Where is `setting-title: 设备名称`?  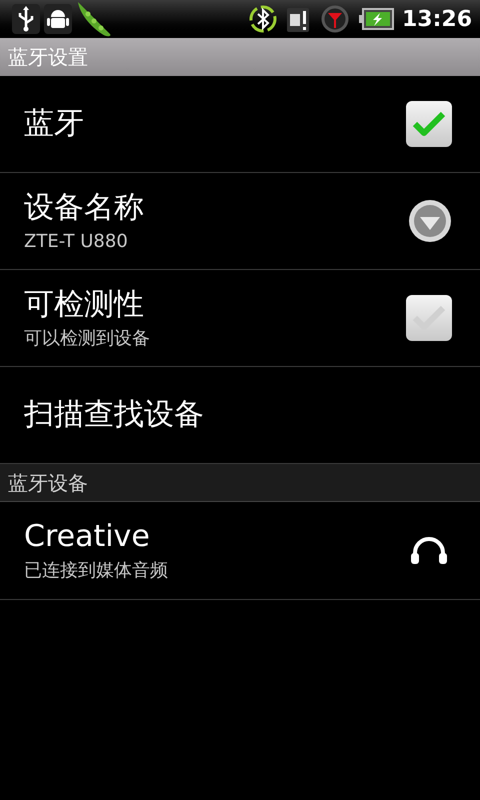
setting-title: 设备名称 is located at coordinates (84, 207).